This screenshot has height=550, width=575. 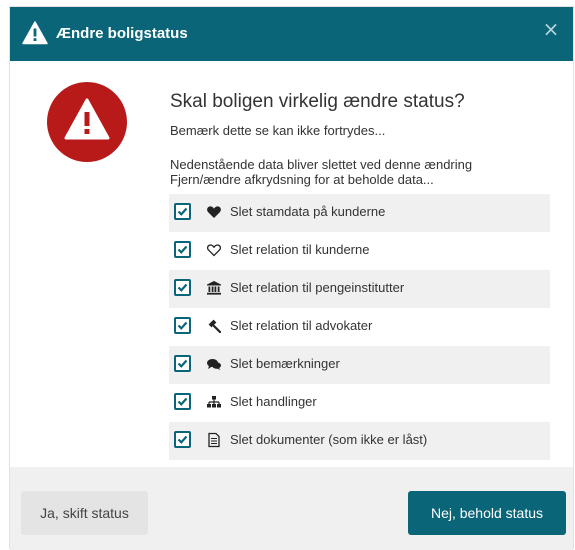 I want to click on option-row-dokumenter: Slet dokumenter (som ikke er låst), so click(x=359, y=441).